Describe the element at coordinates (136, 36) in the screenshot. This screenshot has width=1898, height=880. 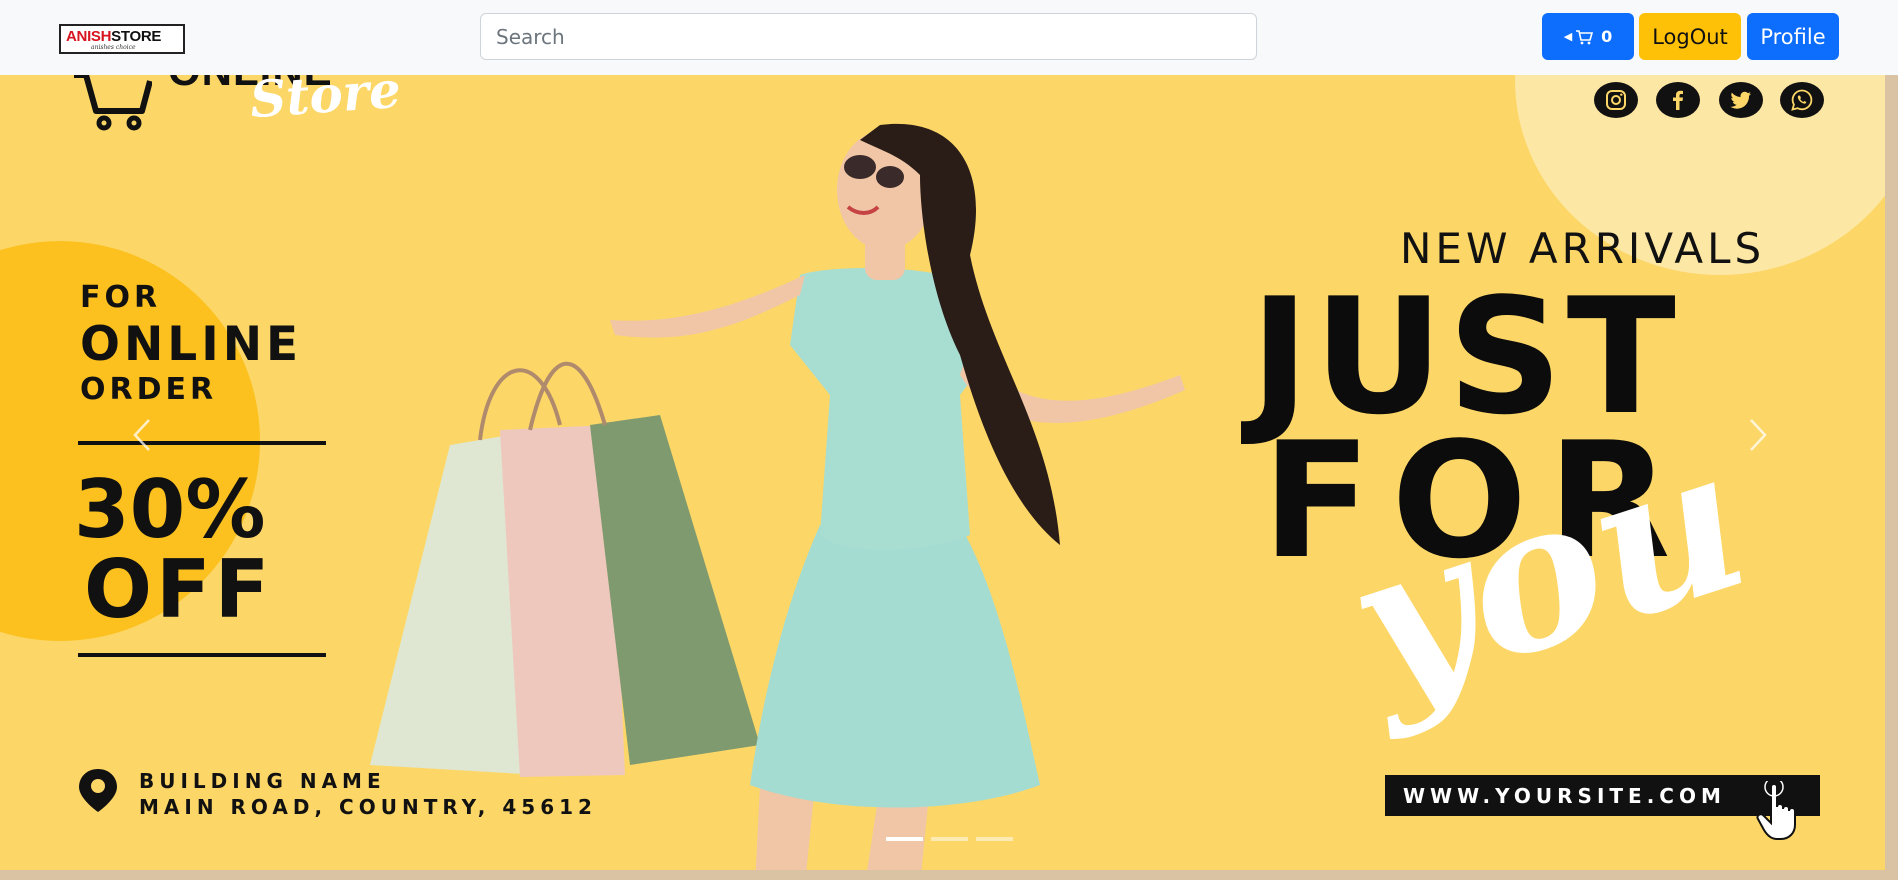
I see `brand-name-part2: STORE` at that location.